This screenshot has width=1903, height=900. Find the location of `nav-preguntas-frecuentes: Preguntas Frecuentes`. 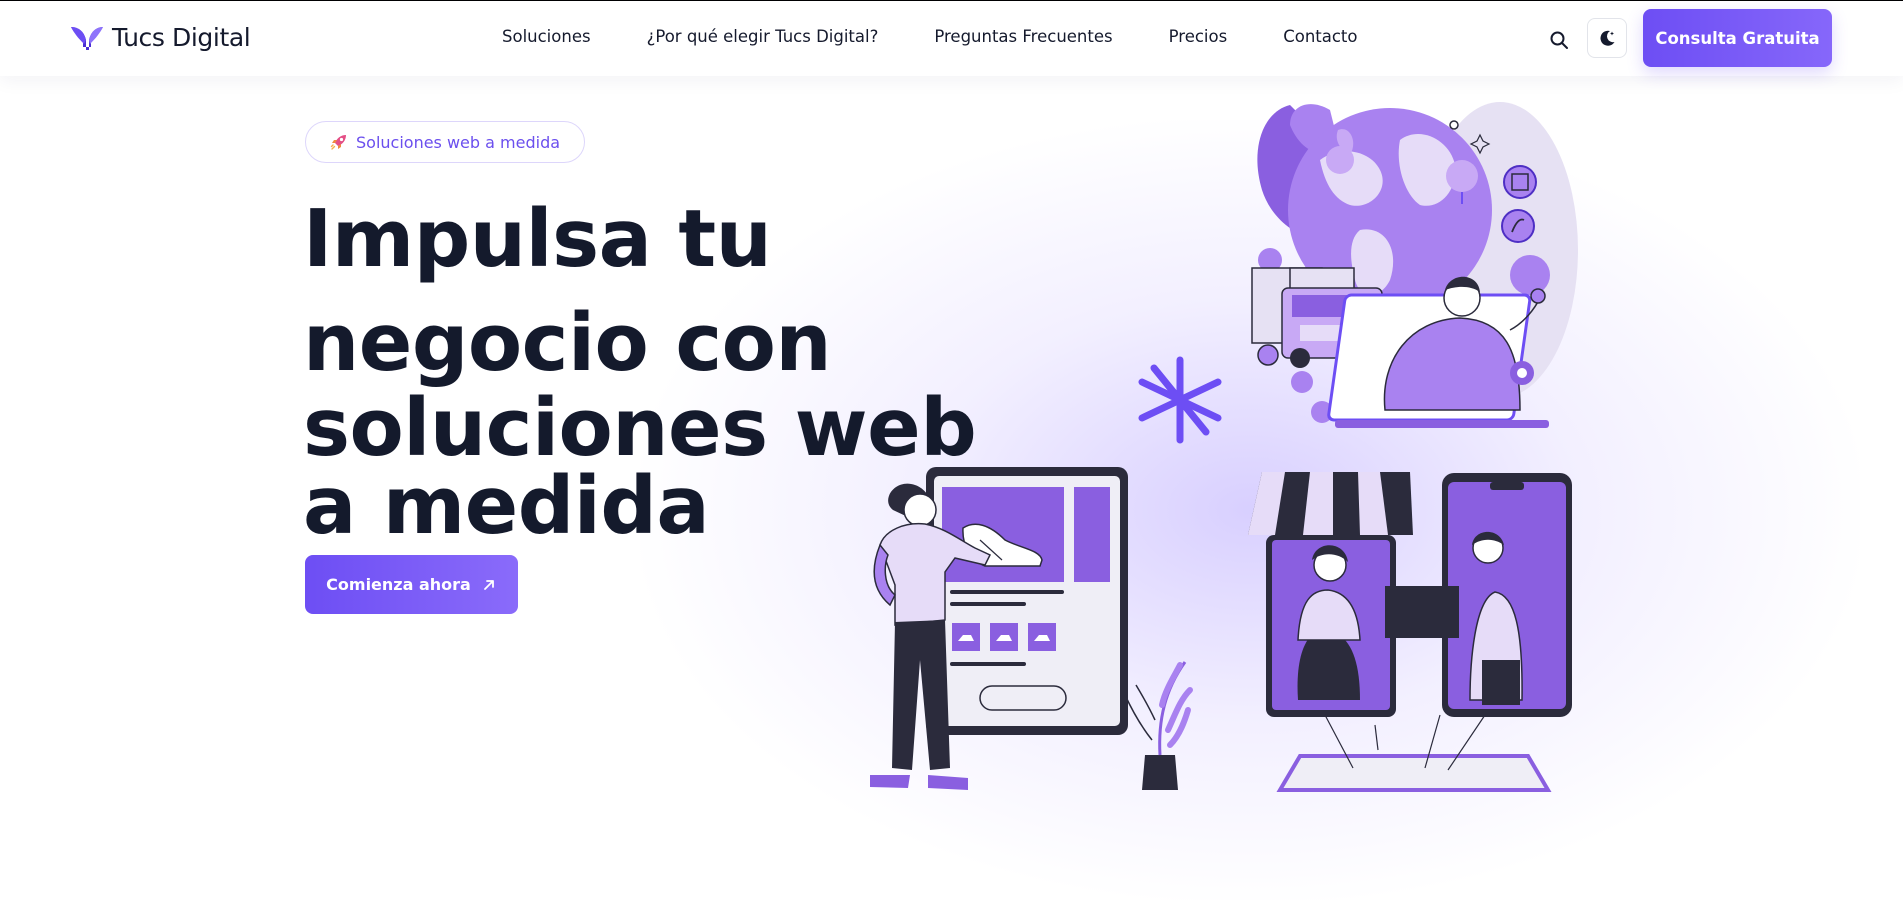

nav-preguntas-frecuentes: Preguntas Frecuentes is located at coordinates (1023, 36).